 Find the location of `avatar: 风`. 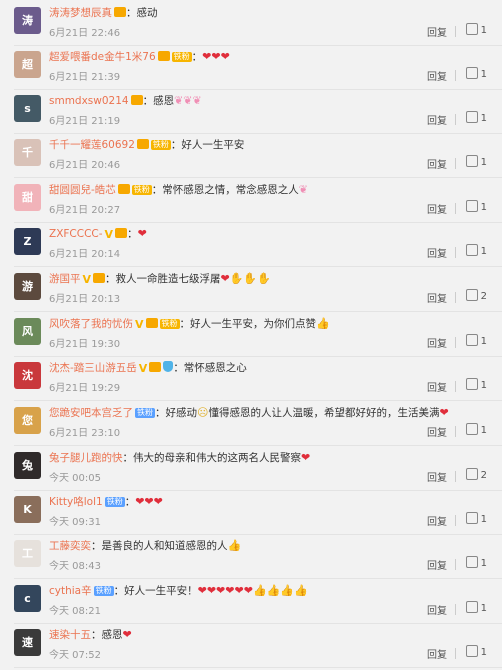

avatar: 风 is located at coordinates (27, 331).